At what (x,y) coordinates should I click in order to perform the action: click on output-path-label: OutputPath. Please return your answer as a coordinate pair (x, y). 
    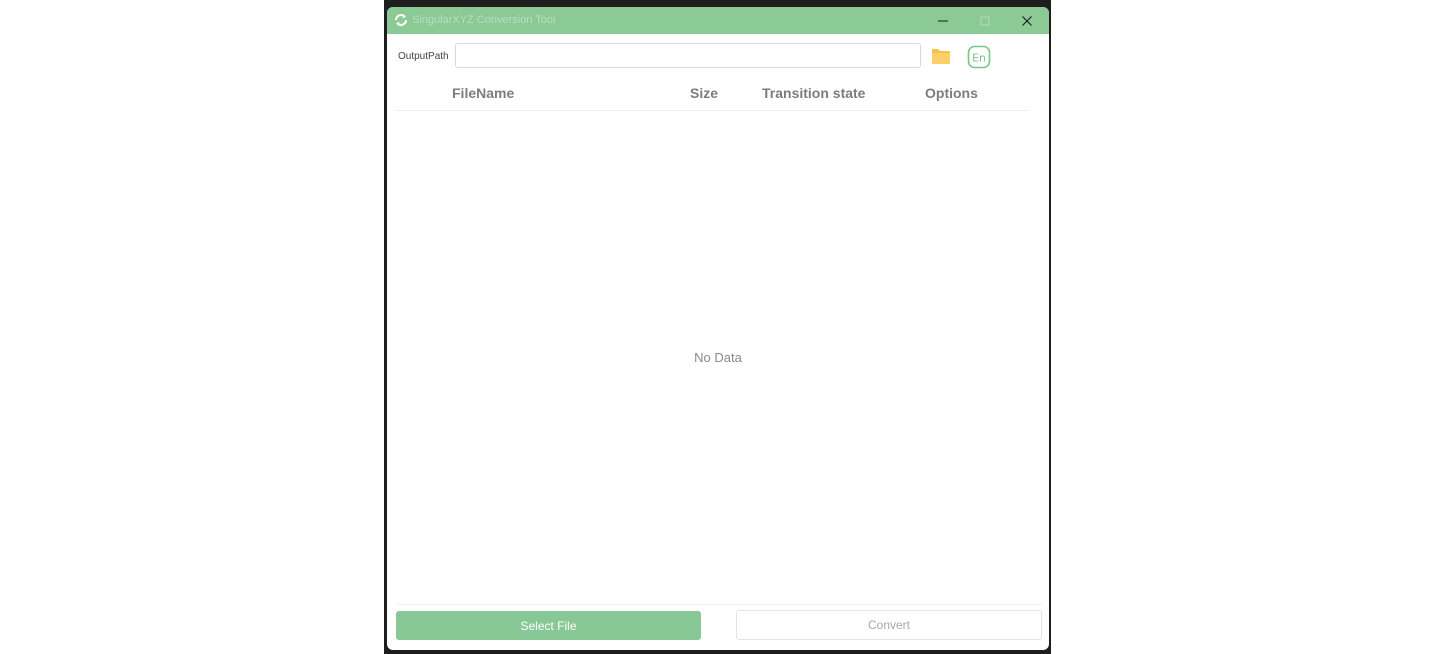
    Looking at the image, I should click on (423, 56).